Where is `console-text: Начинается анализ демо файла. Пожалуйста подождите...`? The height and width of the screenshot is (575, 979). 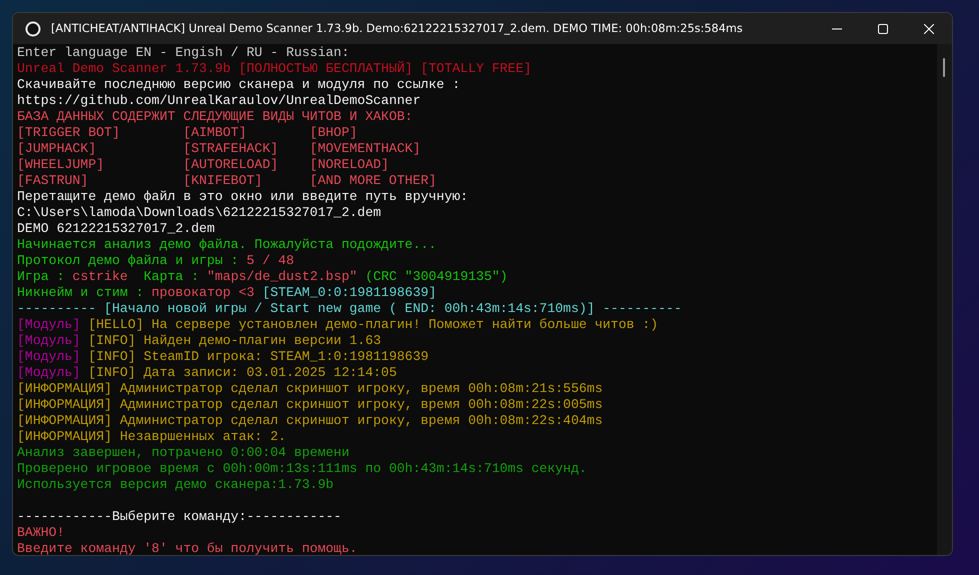 console-text: Начинается анализ демо файла. Пожалуйста подождите... is located at coordinates (226, 245).